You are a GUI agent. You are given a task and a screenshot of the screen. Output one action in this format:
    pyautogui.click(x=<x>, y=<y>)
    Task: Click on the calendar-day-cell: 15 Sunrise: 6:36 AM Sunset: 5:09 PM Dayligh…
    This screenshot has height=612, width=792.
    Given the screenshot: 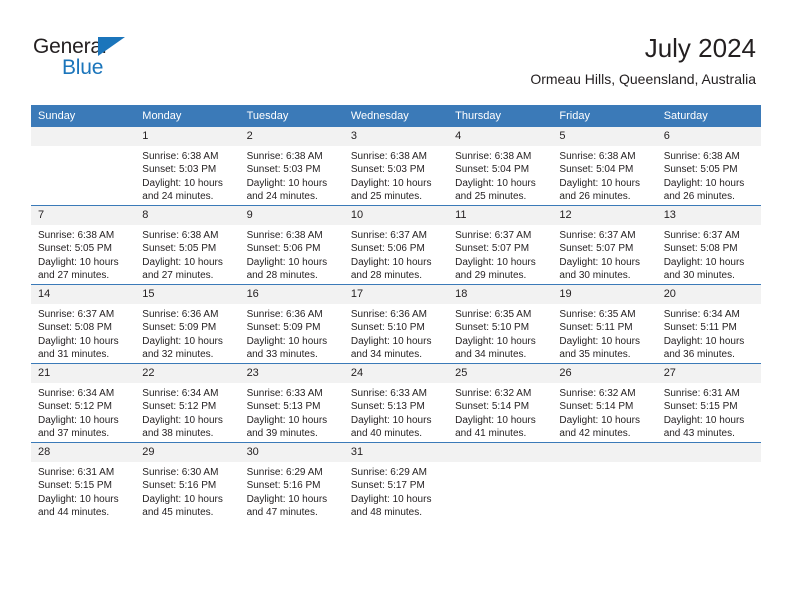 What is the action you would take?
    pyautogui.click(x=187, y=324)
    